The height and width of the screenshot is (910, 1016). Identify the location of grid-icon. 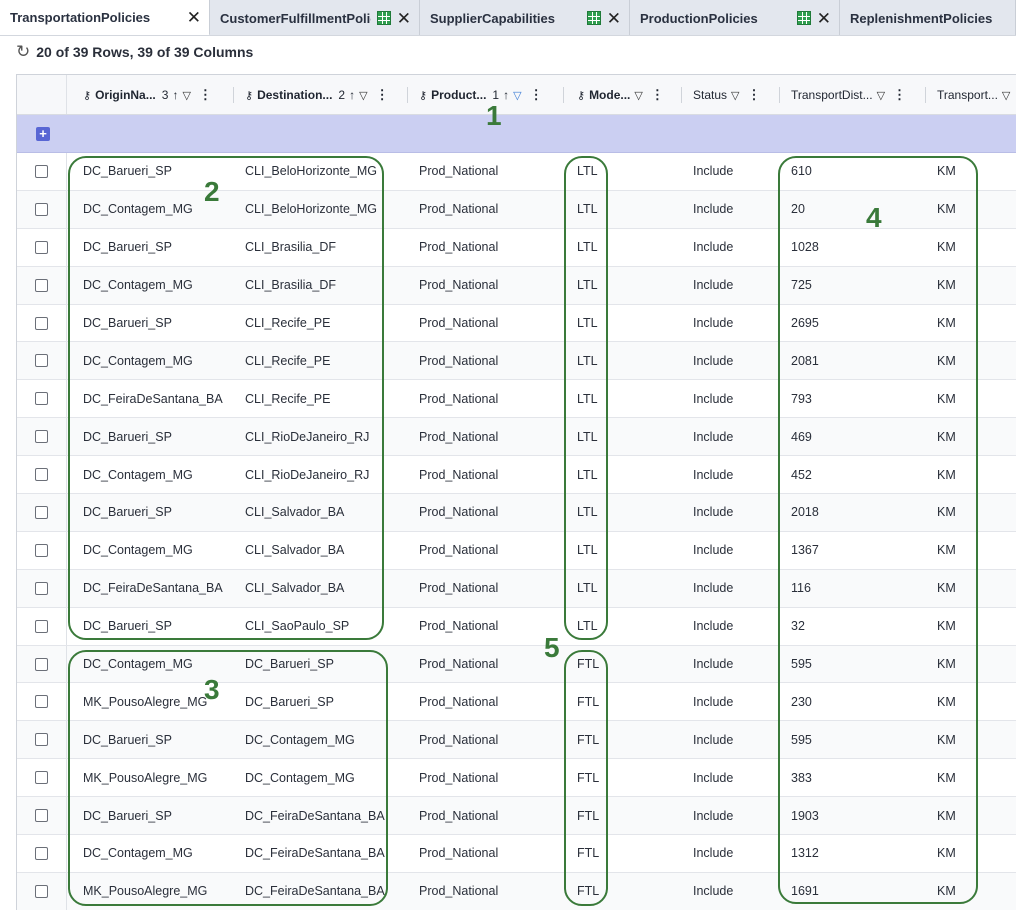
(383, 18).